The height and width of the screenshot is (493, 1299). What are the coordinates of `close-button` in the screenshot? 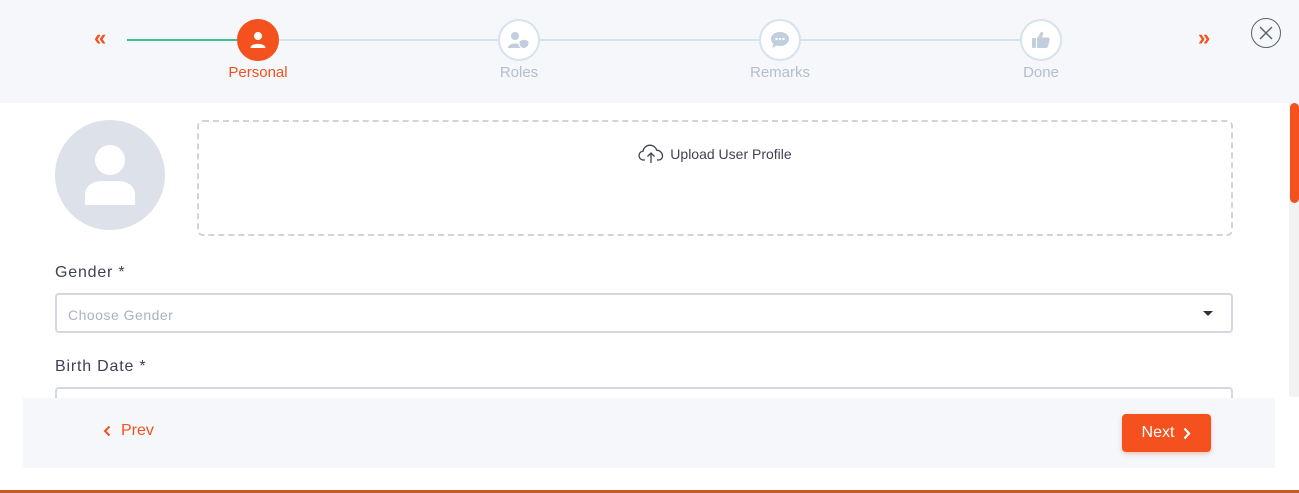 It's located at (1266, 33).